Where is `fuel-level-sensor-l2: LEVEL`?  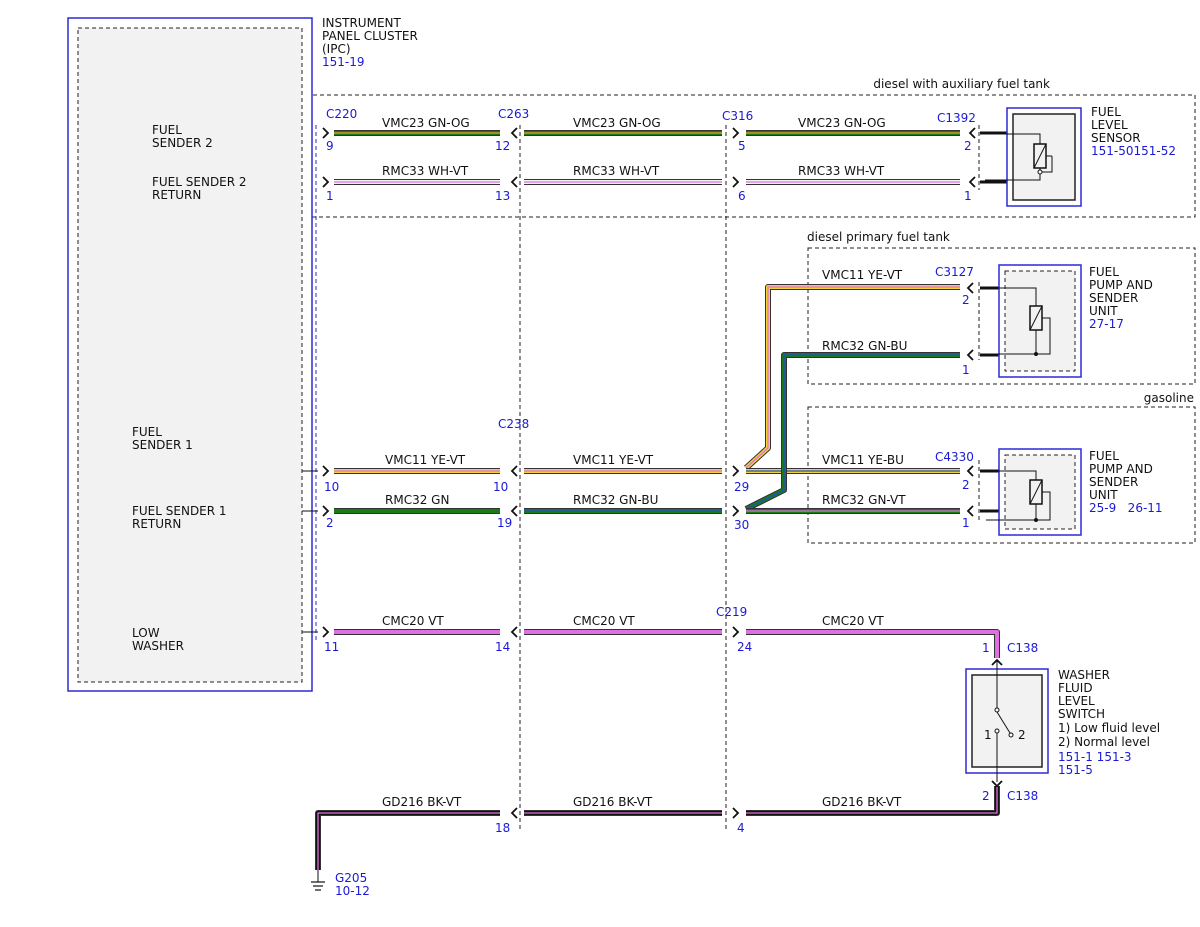 fuel-level-sensor-l2: LEVEL is located at coordinates (1109, 125).